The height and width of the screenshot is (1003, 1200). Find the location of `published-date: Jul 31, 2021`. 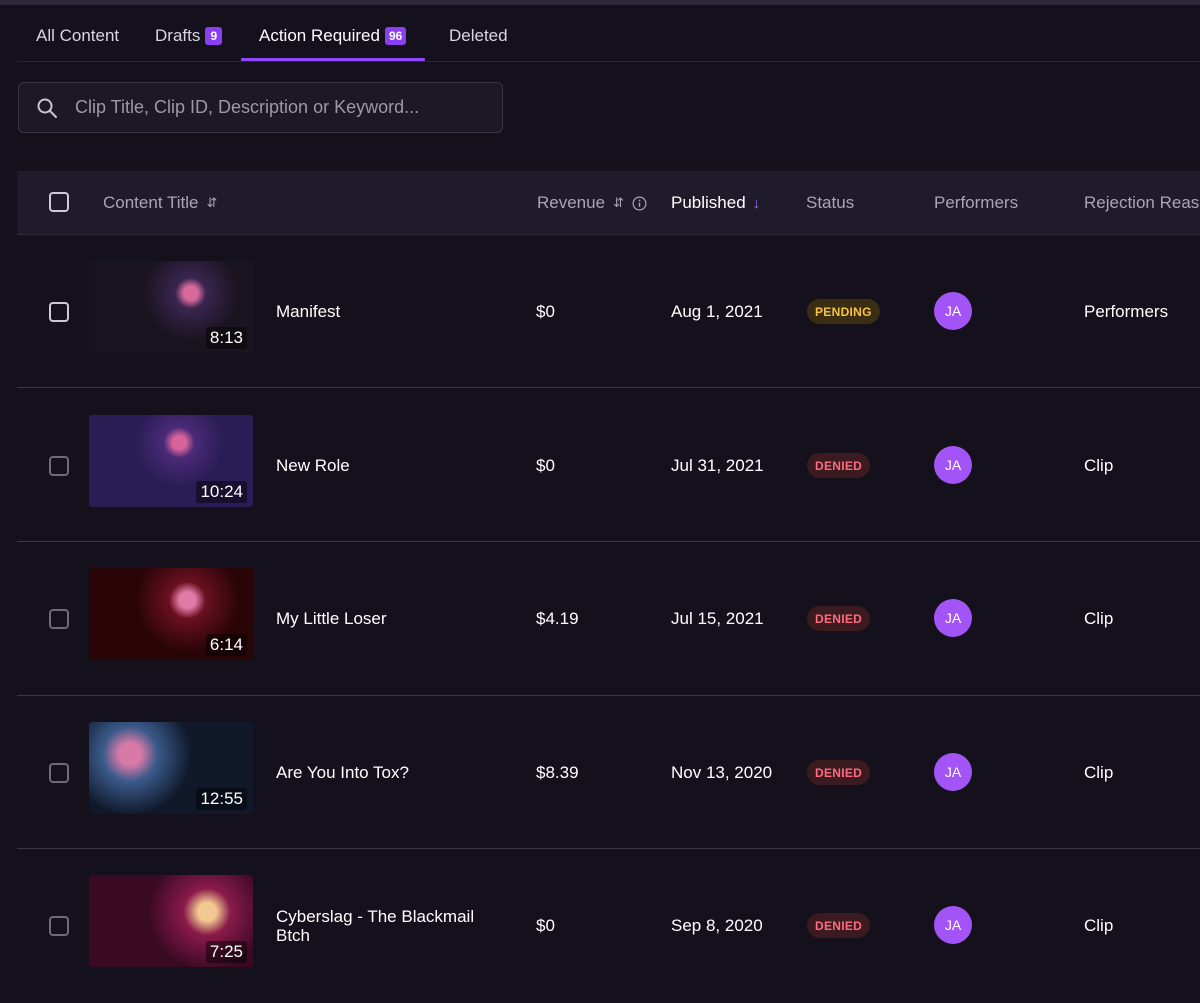

published-date: Jul 31, 2021 is located at coordinates (717, 465).